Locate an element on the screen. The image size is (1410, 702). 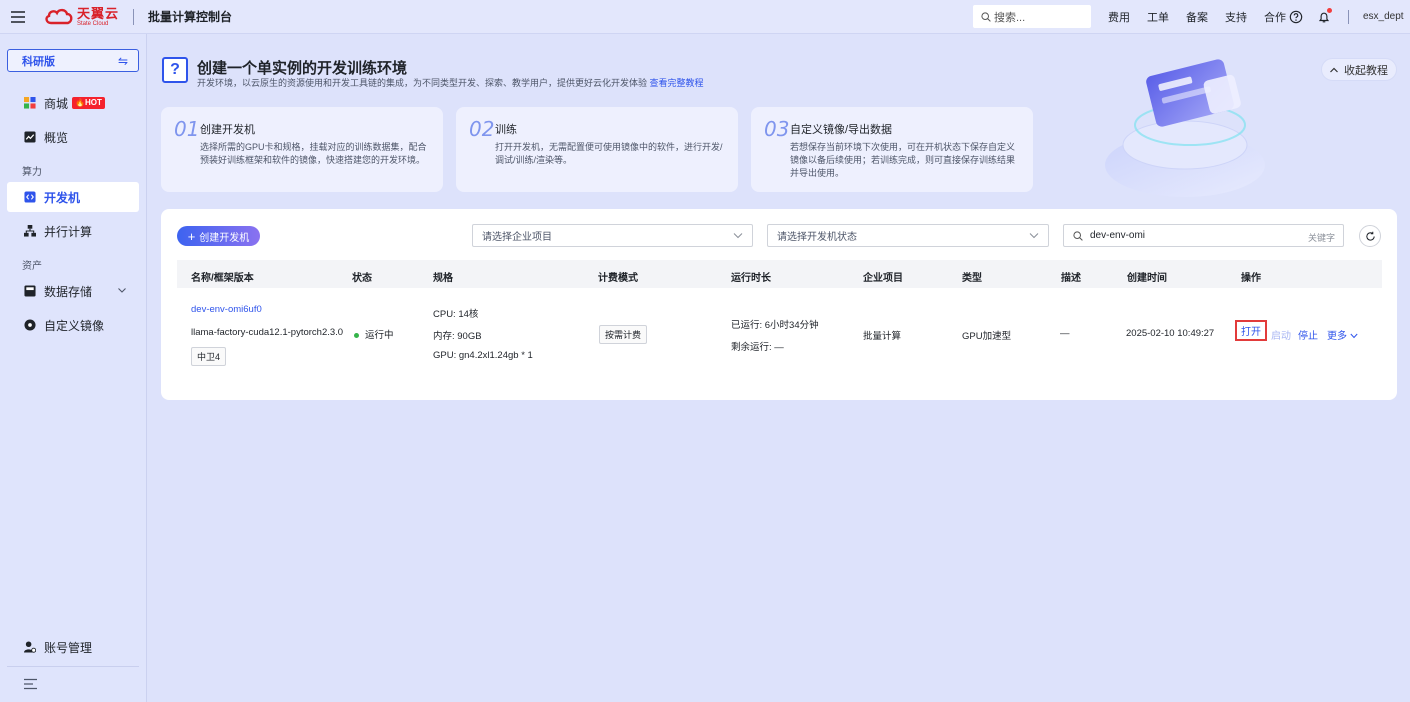
section-label-compute: 算力 is located at coordinates (32, 172).